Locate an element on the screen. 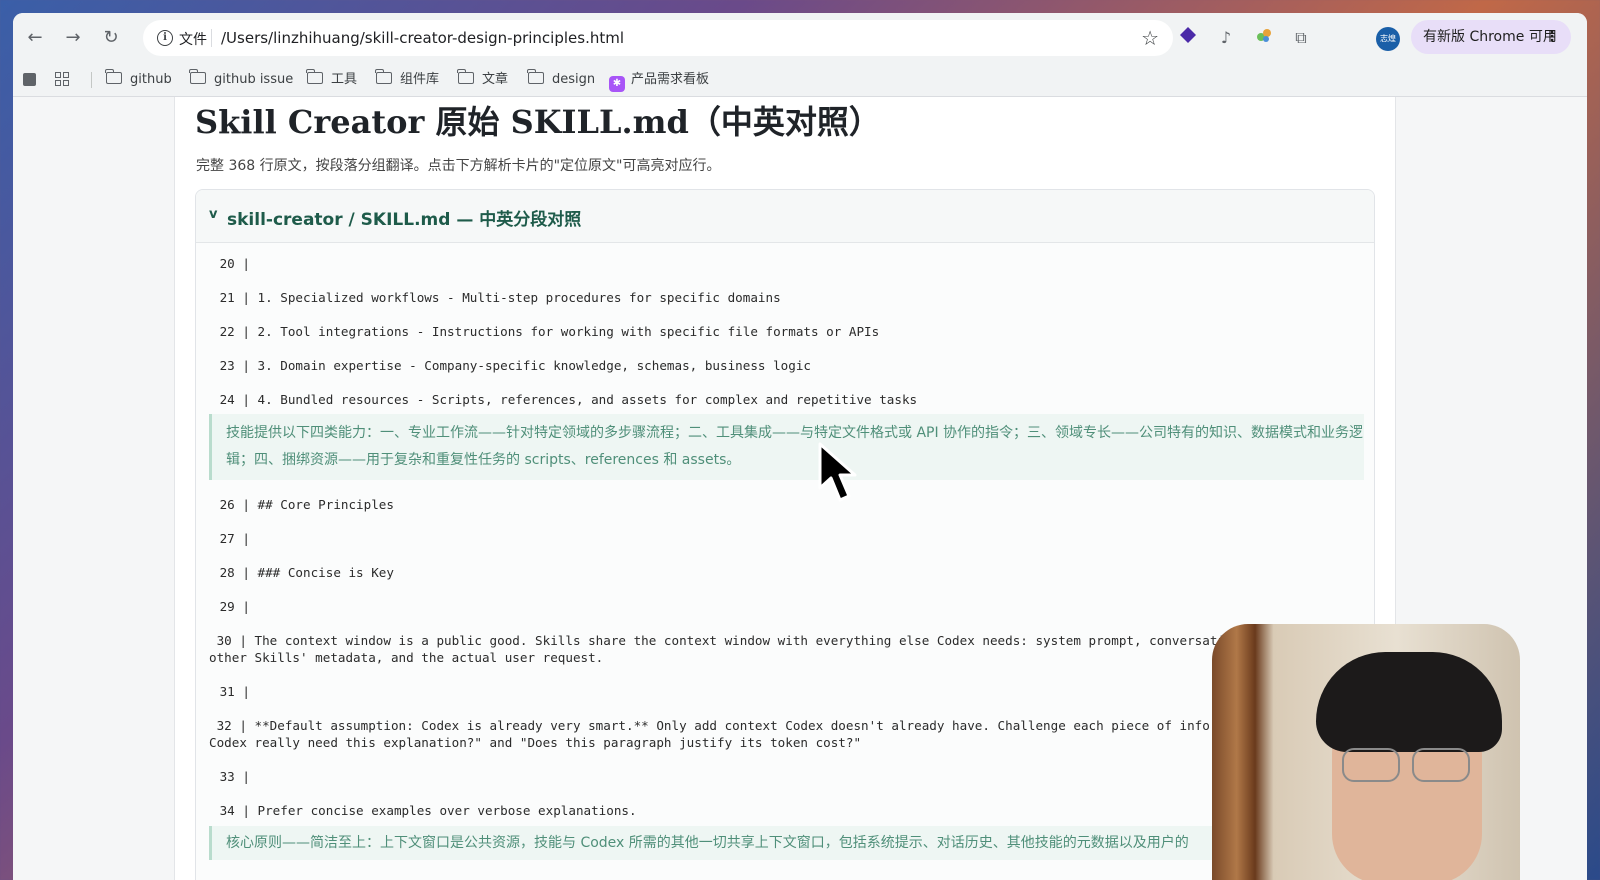 This screenshot has height=880, width=1600. info-icon: i is located at coordinates (165, 38).